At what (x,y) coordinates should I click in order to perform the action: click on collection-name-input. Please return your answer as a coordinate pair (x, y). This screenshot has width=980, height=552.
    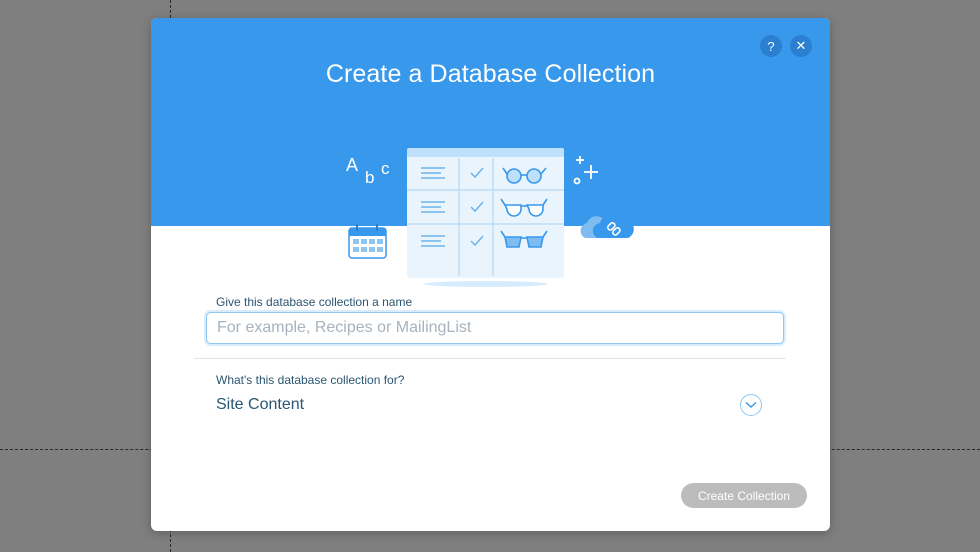
    Looking at the image, I should click on (495, 328).